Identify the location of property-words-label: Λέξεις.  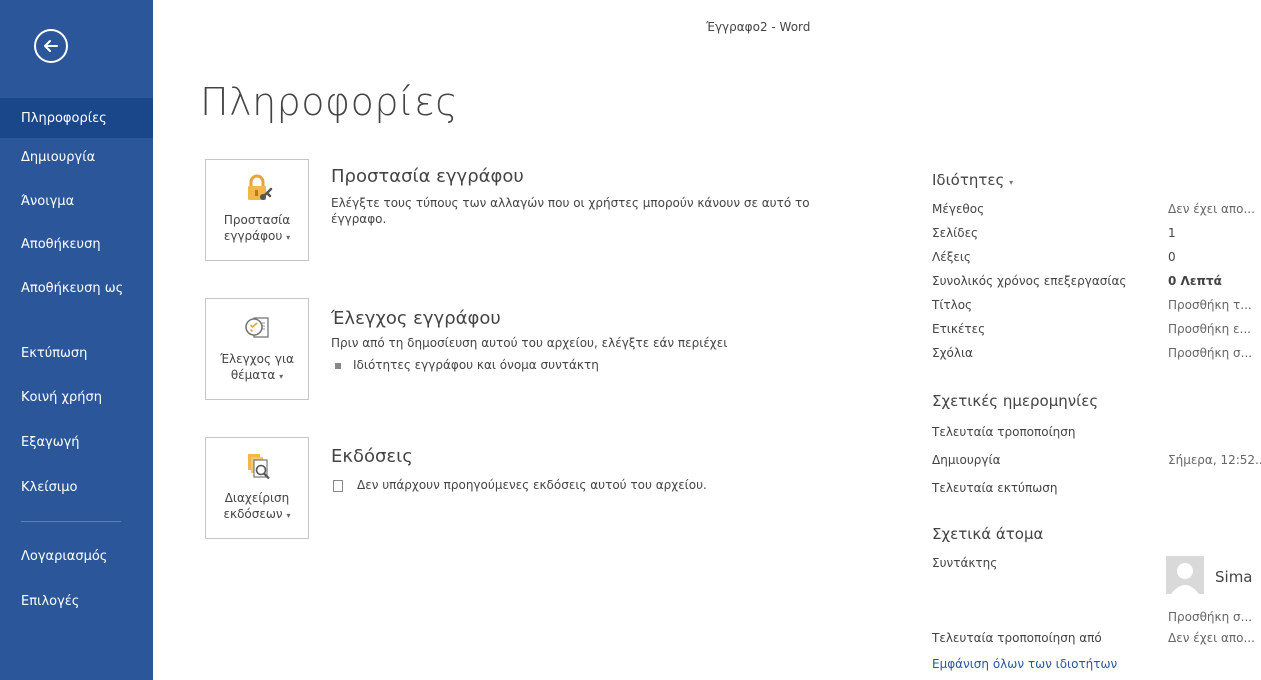
(951, 257).